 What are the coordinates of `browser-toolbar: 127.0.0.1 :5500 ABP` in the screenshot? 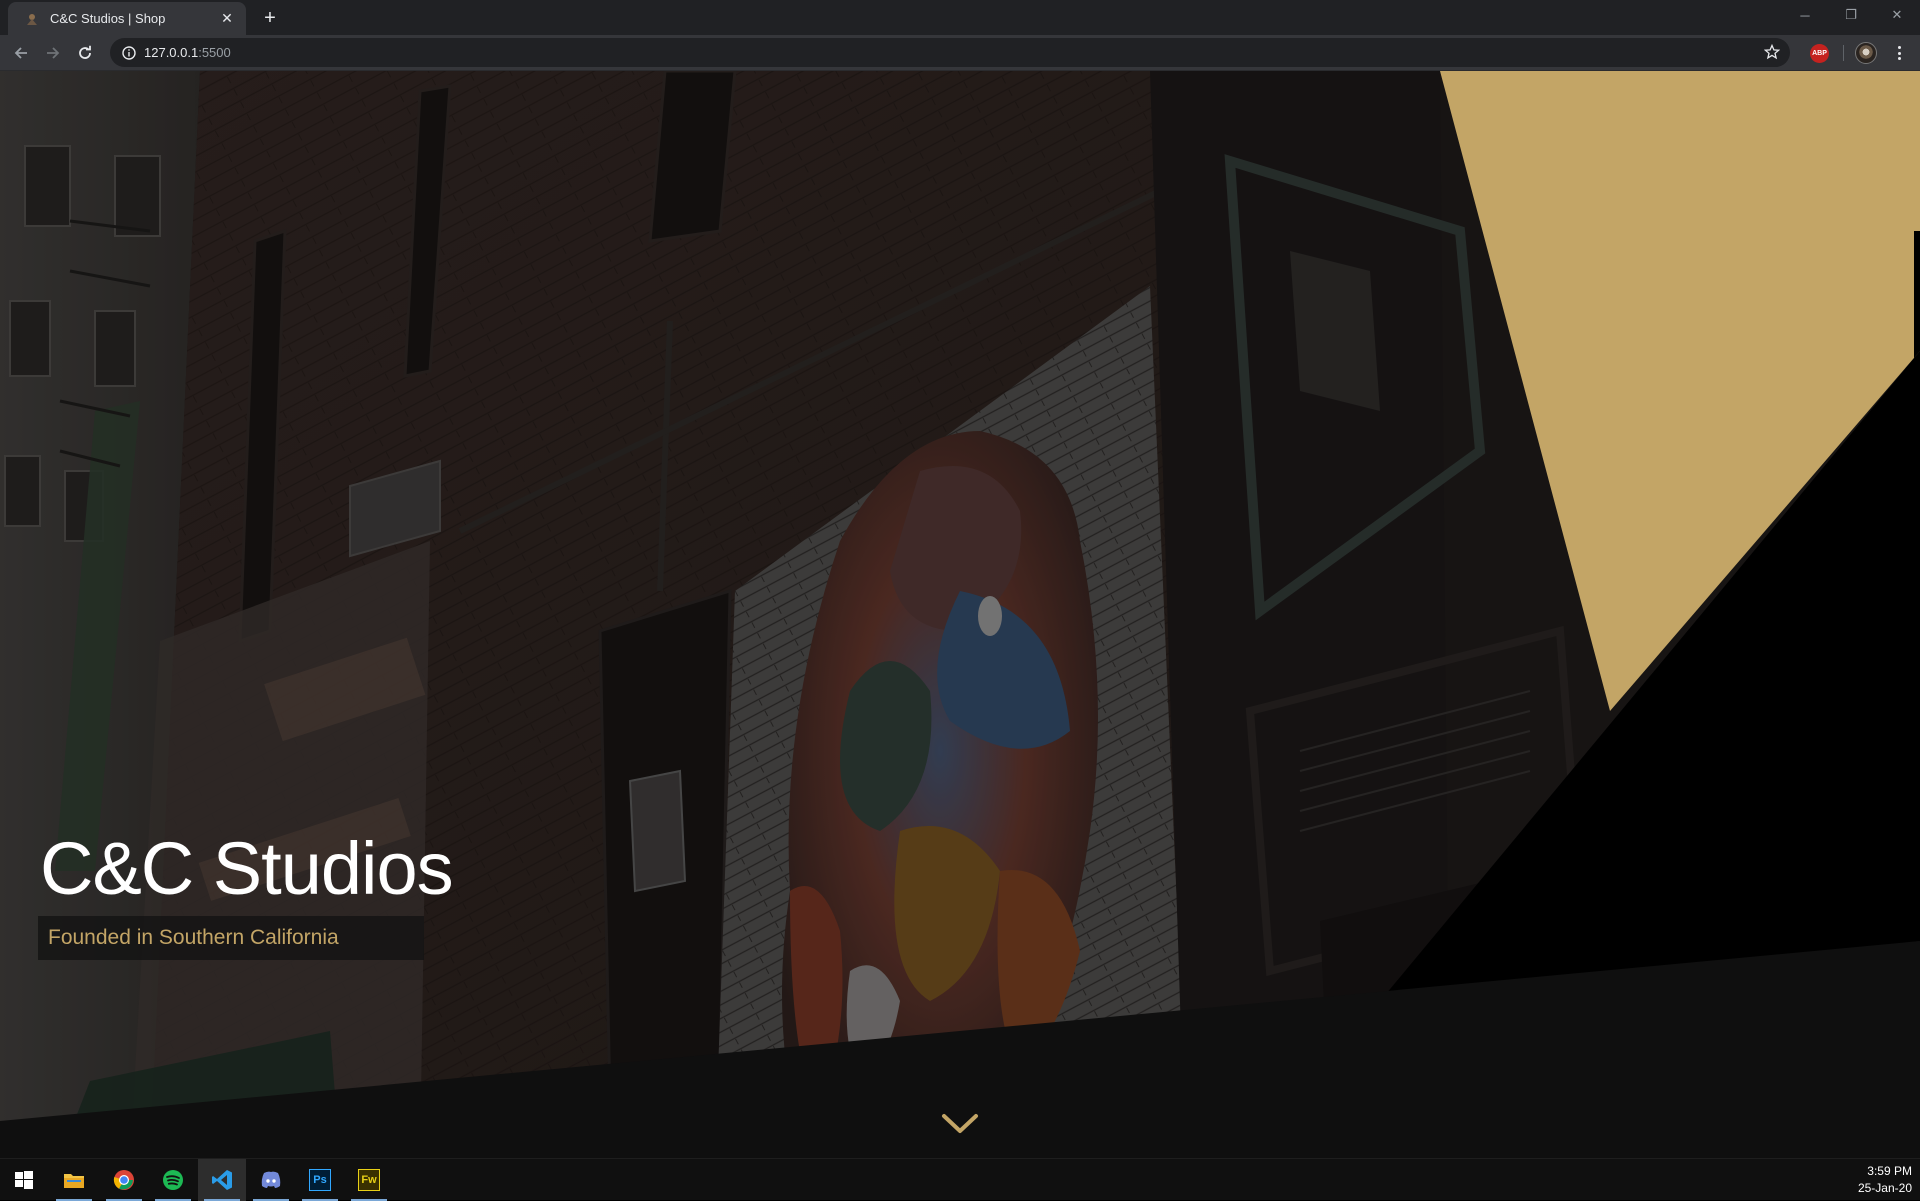 It's located at (960, 53).